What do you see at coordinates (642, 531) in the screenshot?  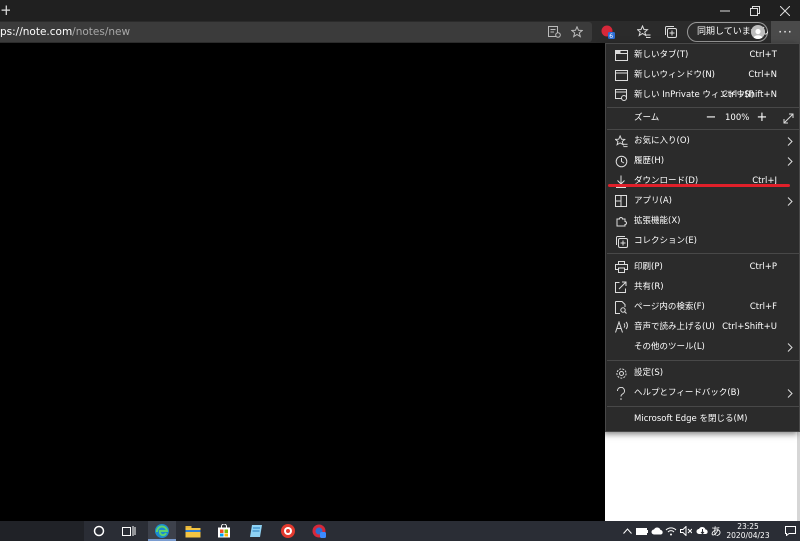 I see `battery-icon` at bounding box center [642, 531].